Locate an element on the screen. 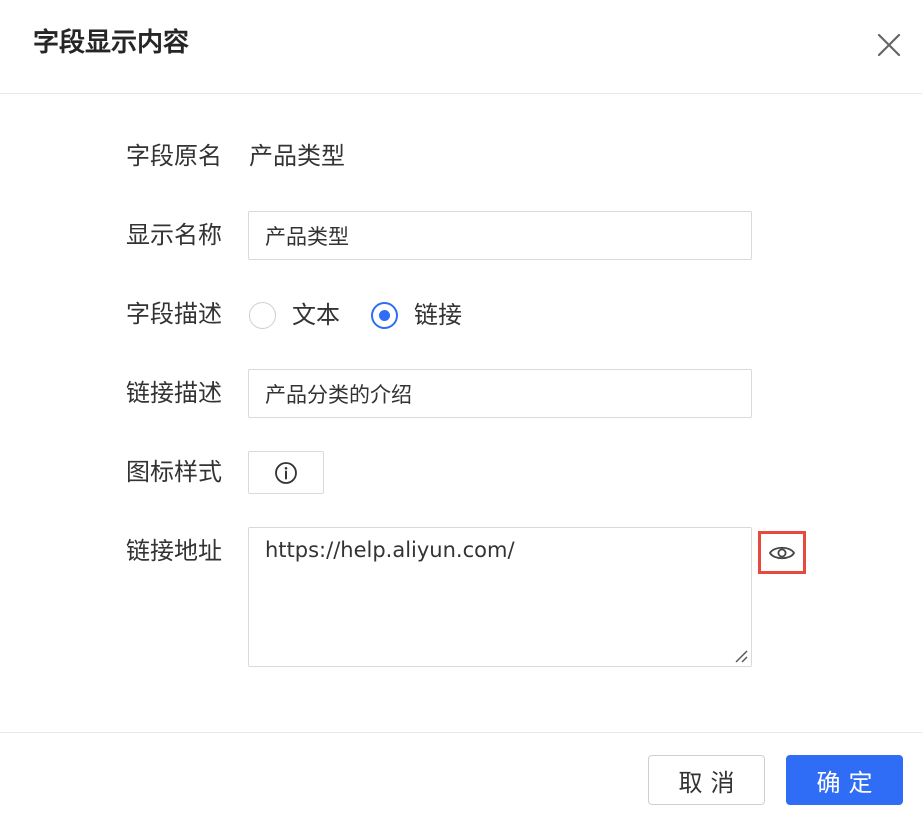 The height and width of the screenshot is (822, 922). info-circle-icon is located at coordinates (286, 472).